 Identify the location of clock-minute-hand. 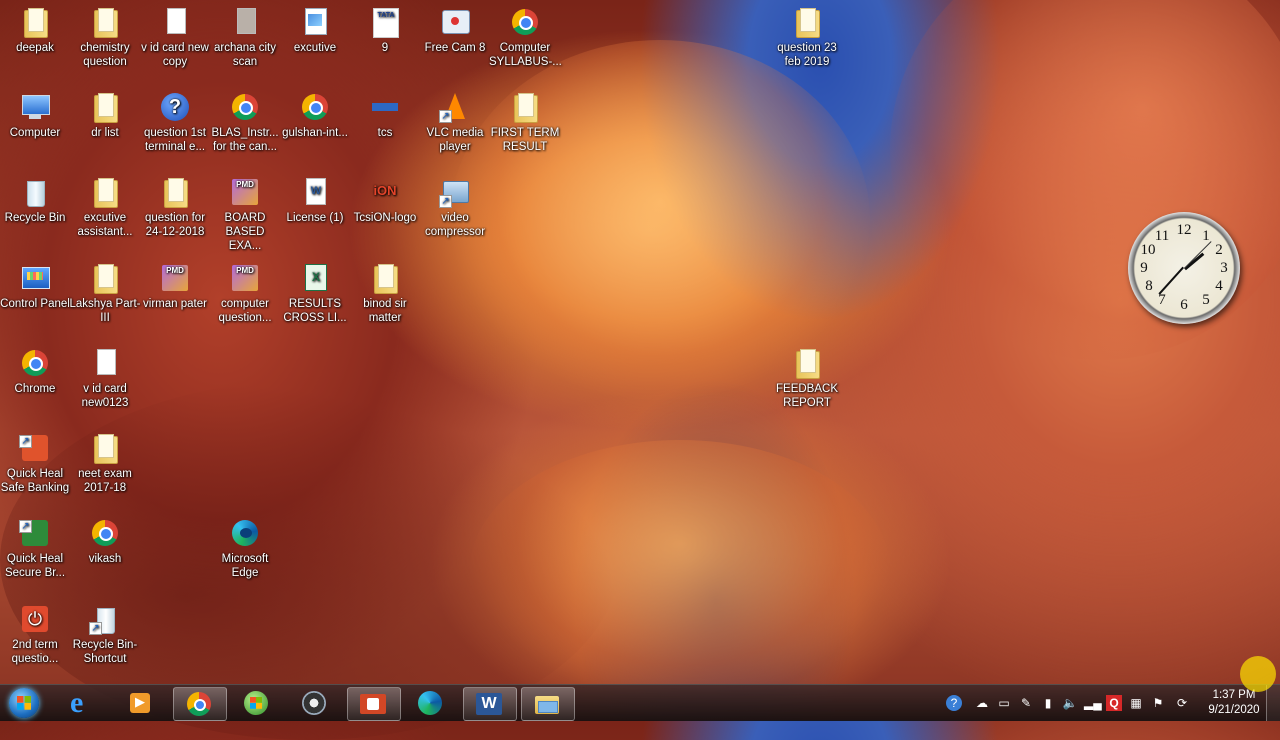
(1171, 280).